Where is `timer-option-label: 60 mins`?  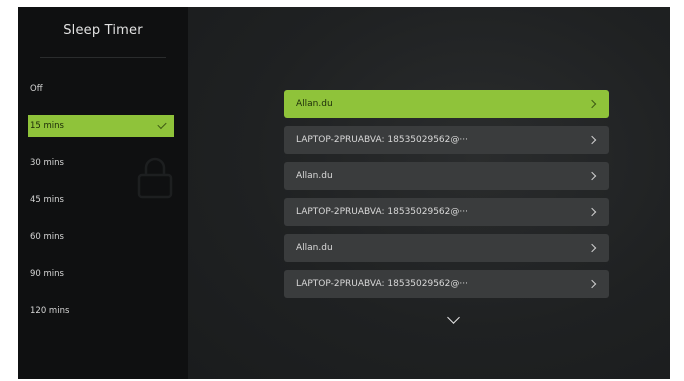
timer-option-label: 60 mins is located at coordinates (47, 237).